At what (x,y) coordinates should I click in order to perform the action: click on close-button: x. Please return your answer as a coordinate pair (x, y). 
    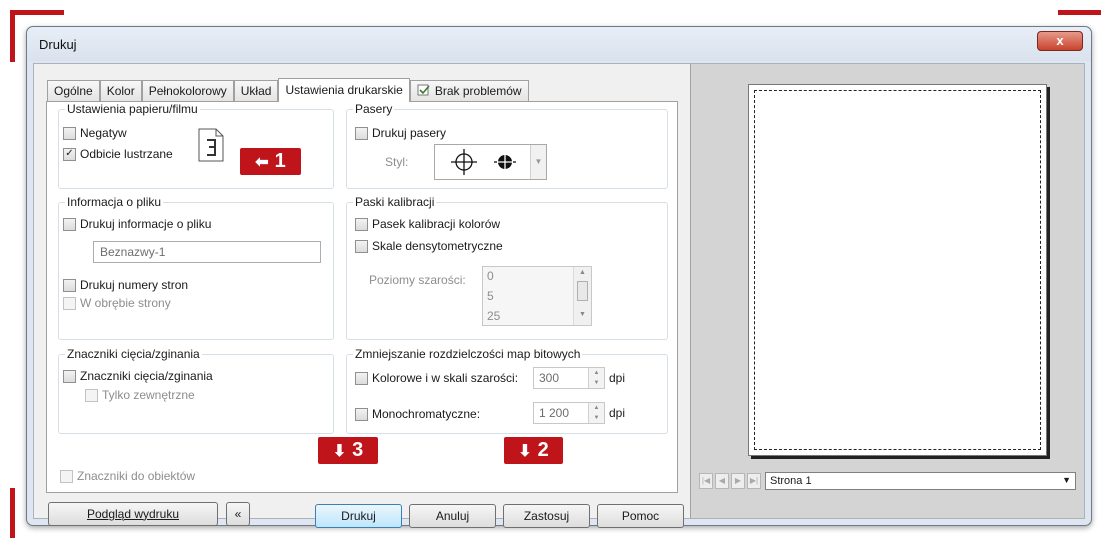
    Looking at the image, I should click on (1060, 41).